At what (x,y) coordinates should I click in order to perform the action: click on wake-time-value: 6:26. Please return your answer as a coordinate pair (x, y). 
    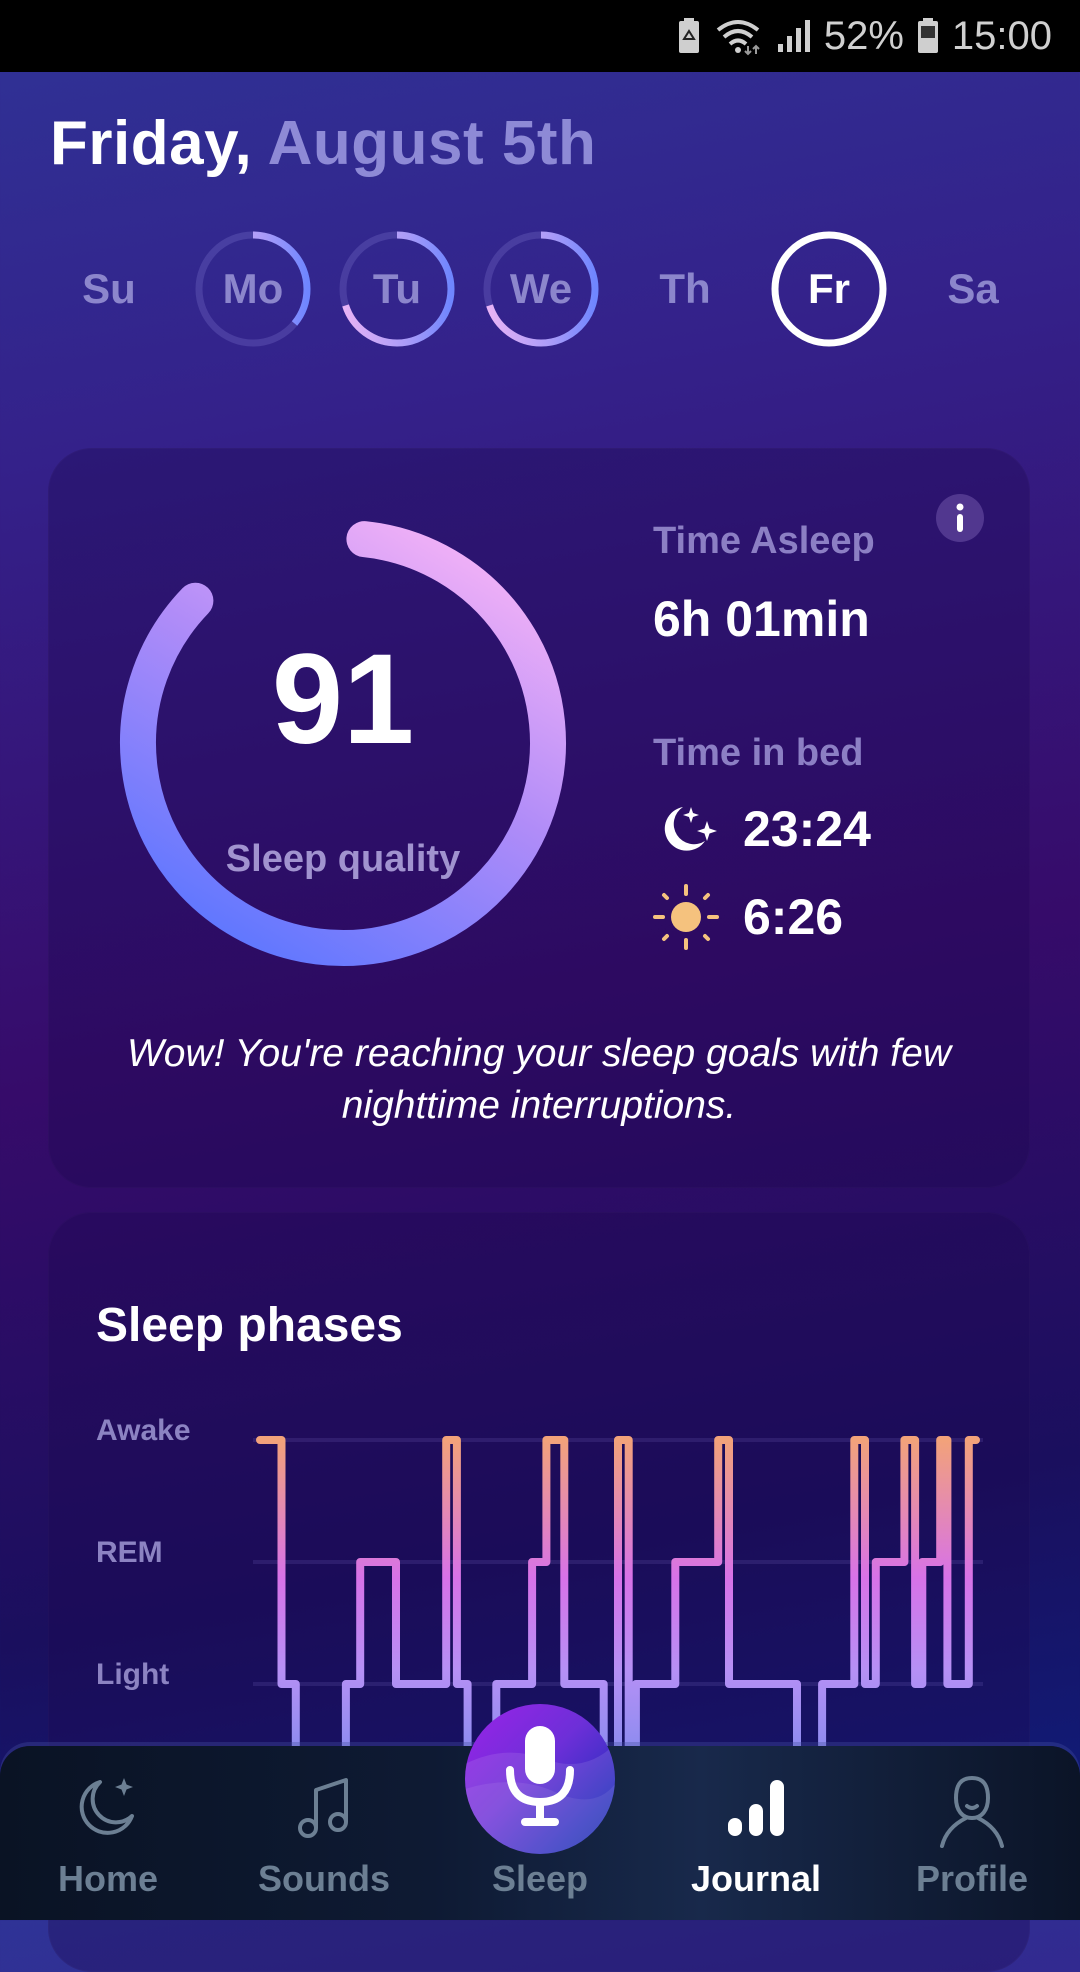
    Looking at the image, I should click on (793, 917).